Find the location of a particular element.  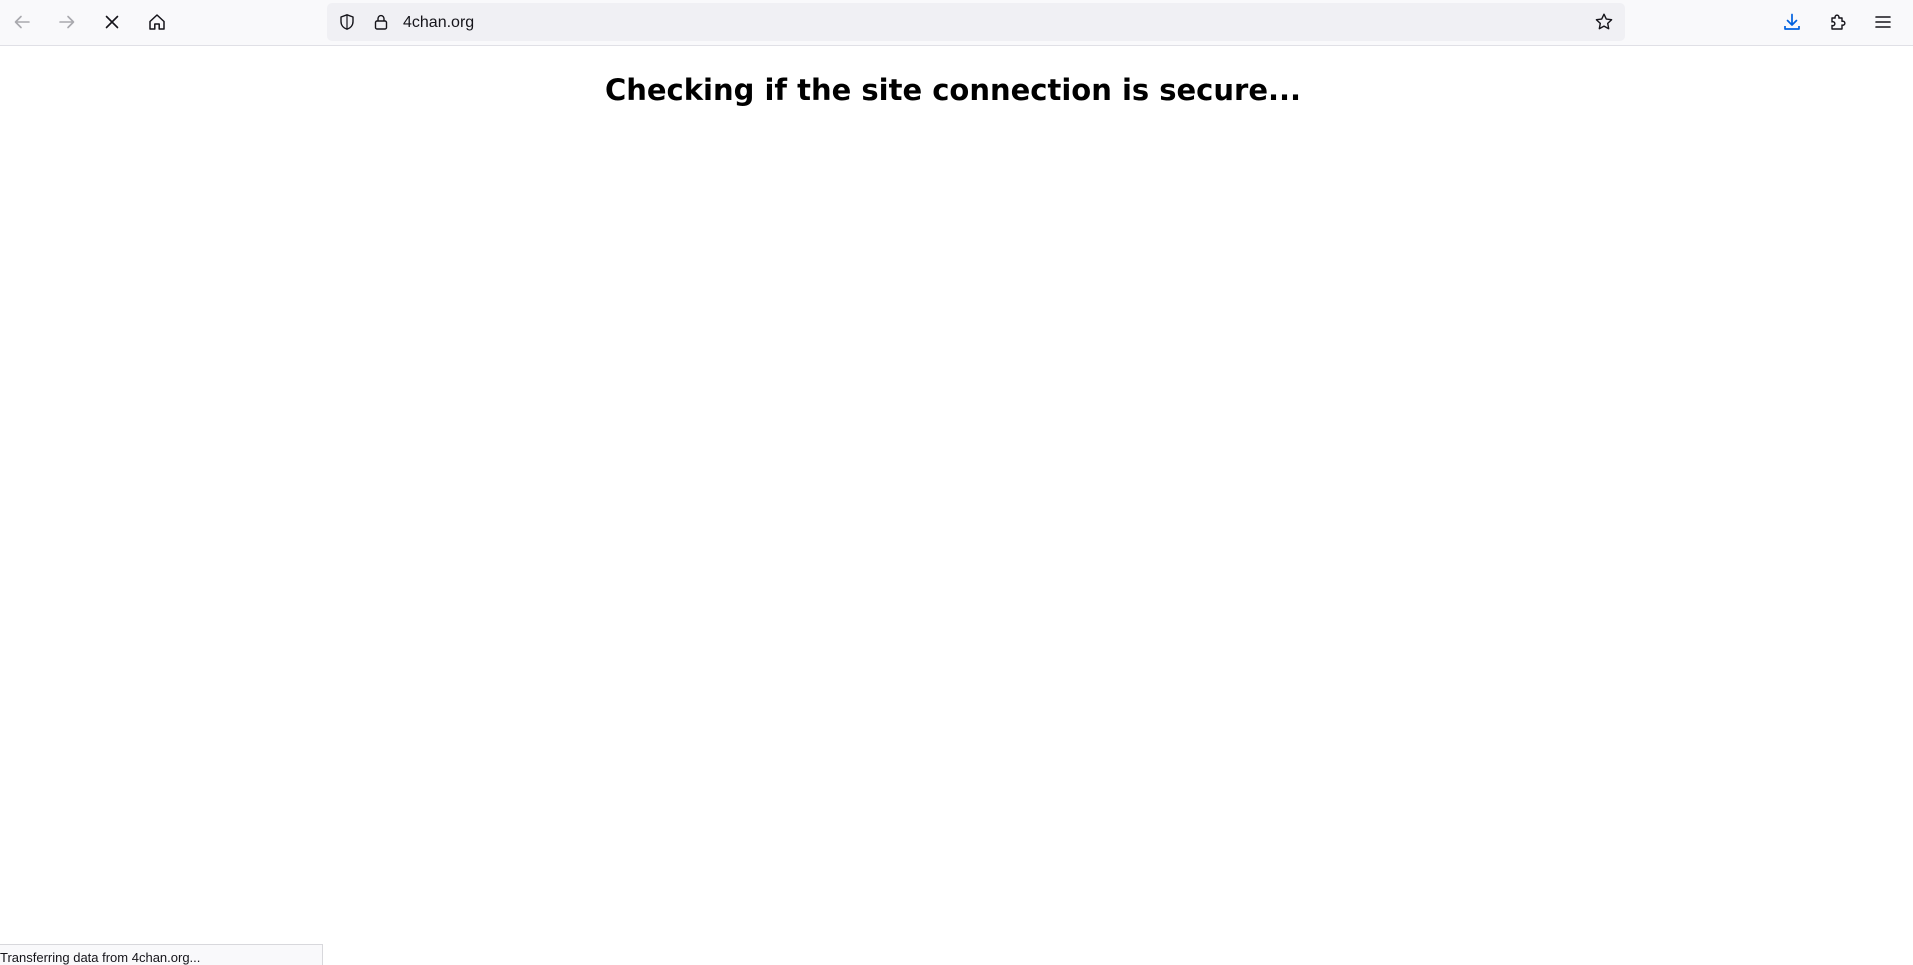

home-button is located at coordinates (157, 22).